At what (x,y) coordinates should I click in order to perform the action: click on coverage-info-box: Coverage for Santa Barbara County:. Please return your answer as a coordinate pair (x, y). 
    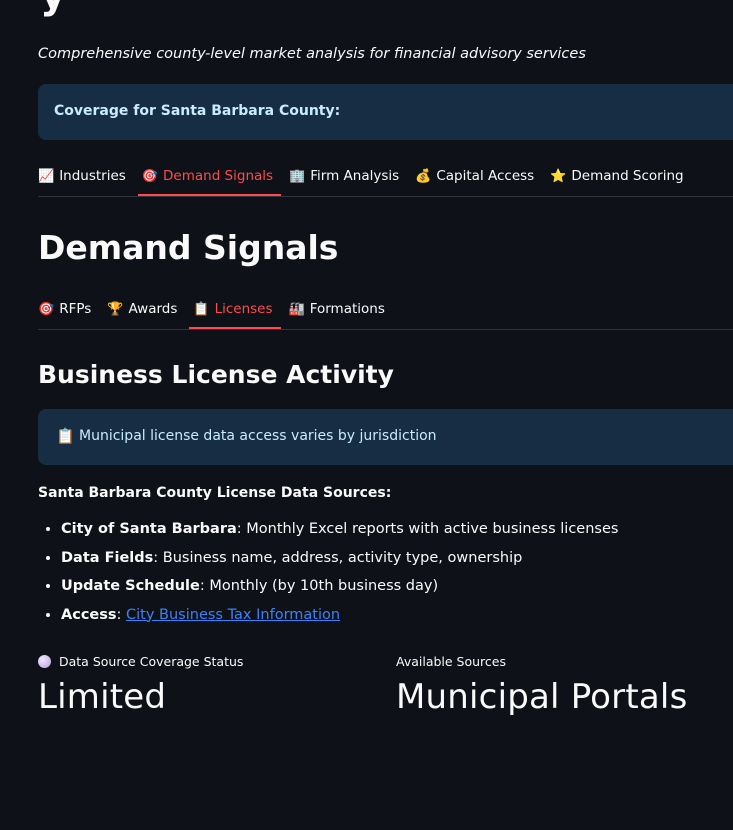
    Looking at the image, I should click on (385, 112).